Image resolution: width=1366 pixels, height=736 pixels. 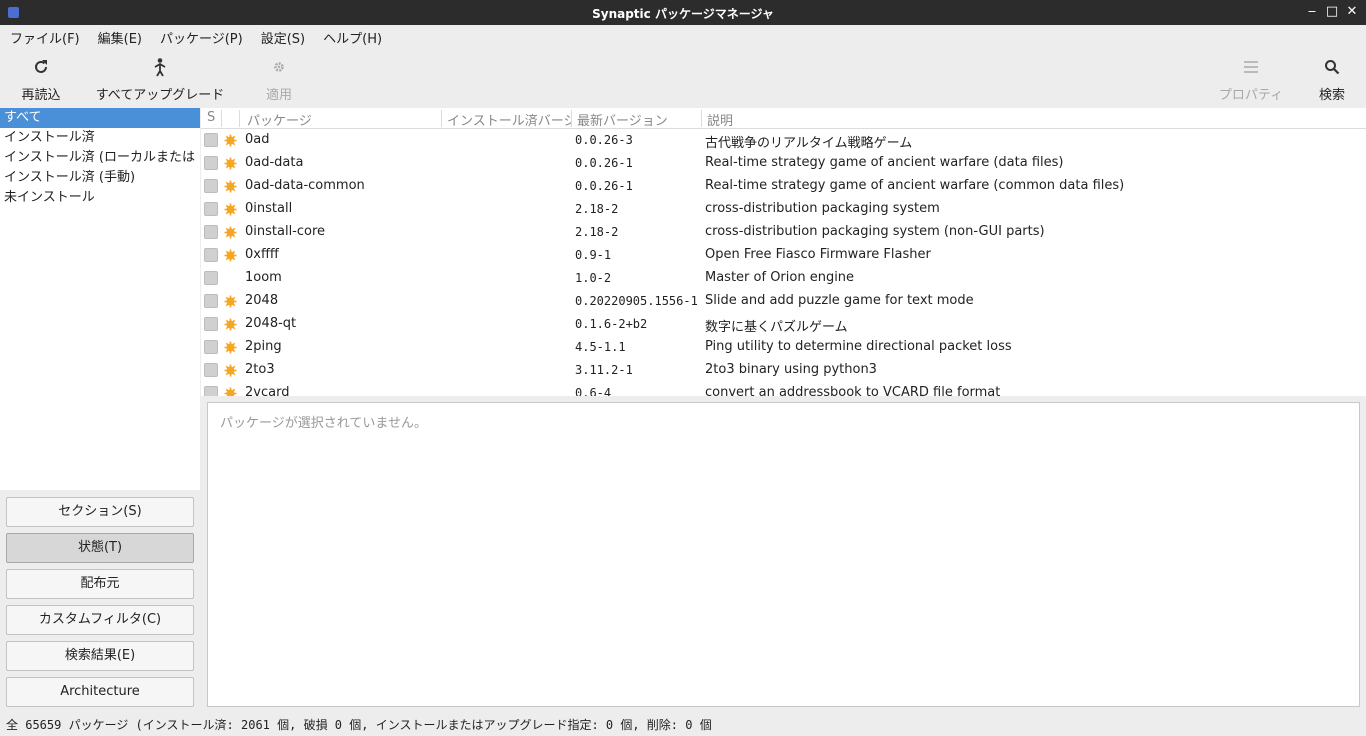 I want to click on package-description: cross-distribution packaging system, so click(x=822, y=208).